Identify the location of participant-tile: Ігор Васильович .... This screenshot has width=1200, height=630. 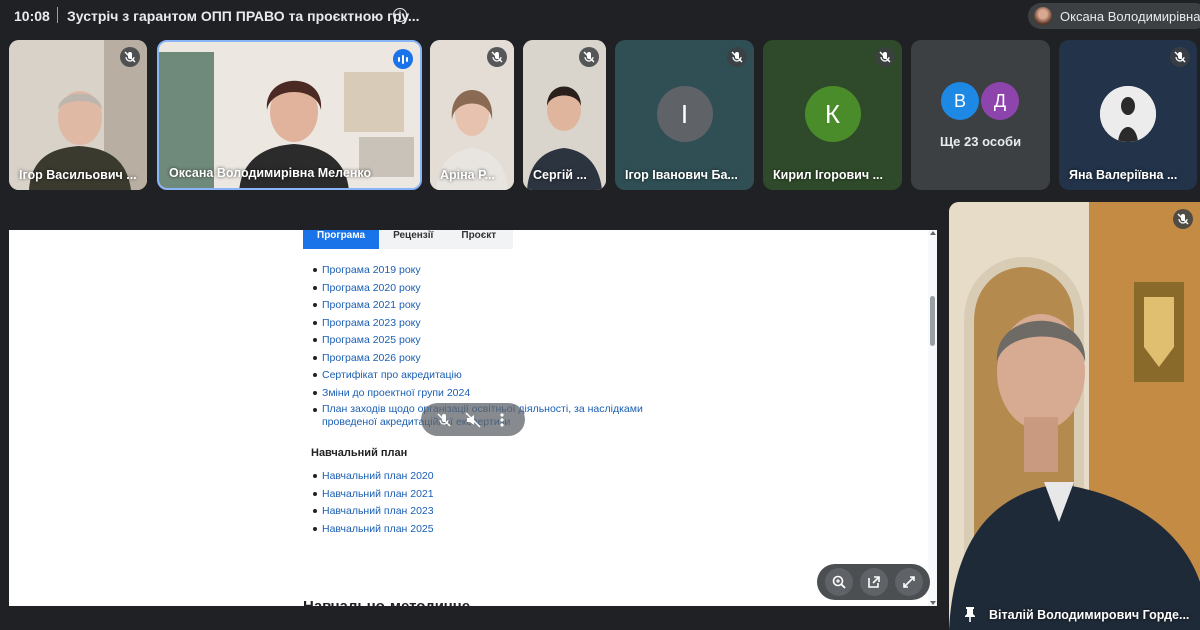
(78, 115).